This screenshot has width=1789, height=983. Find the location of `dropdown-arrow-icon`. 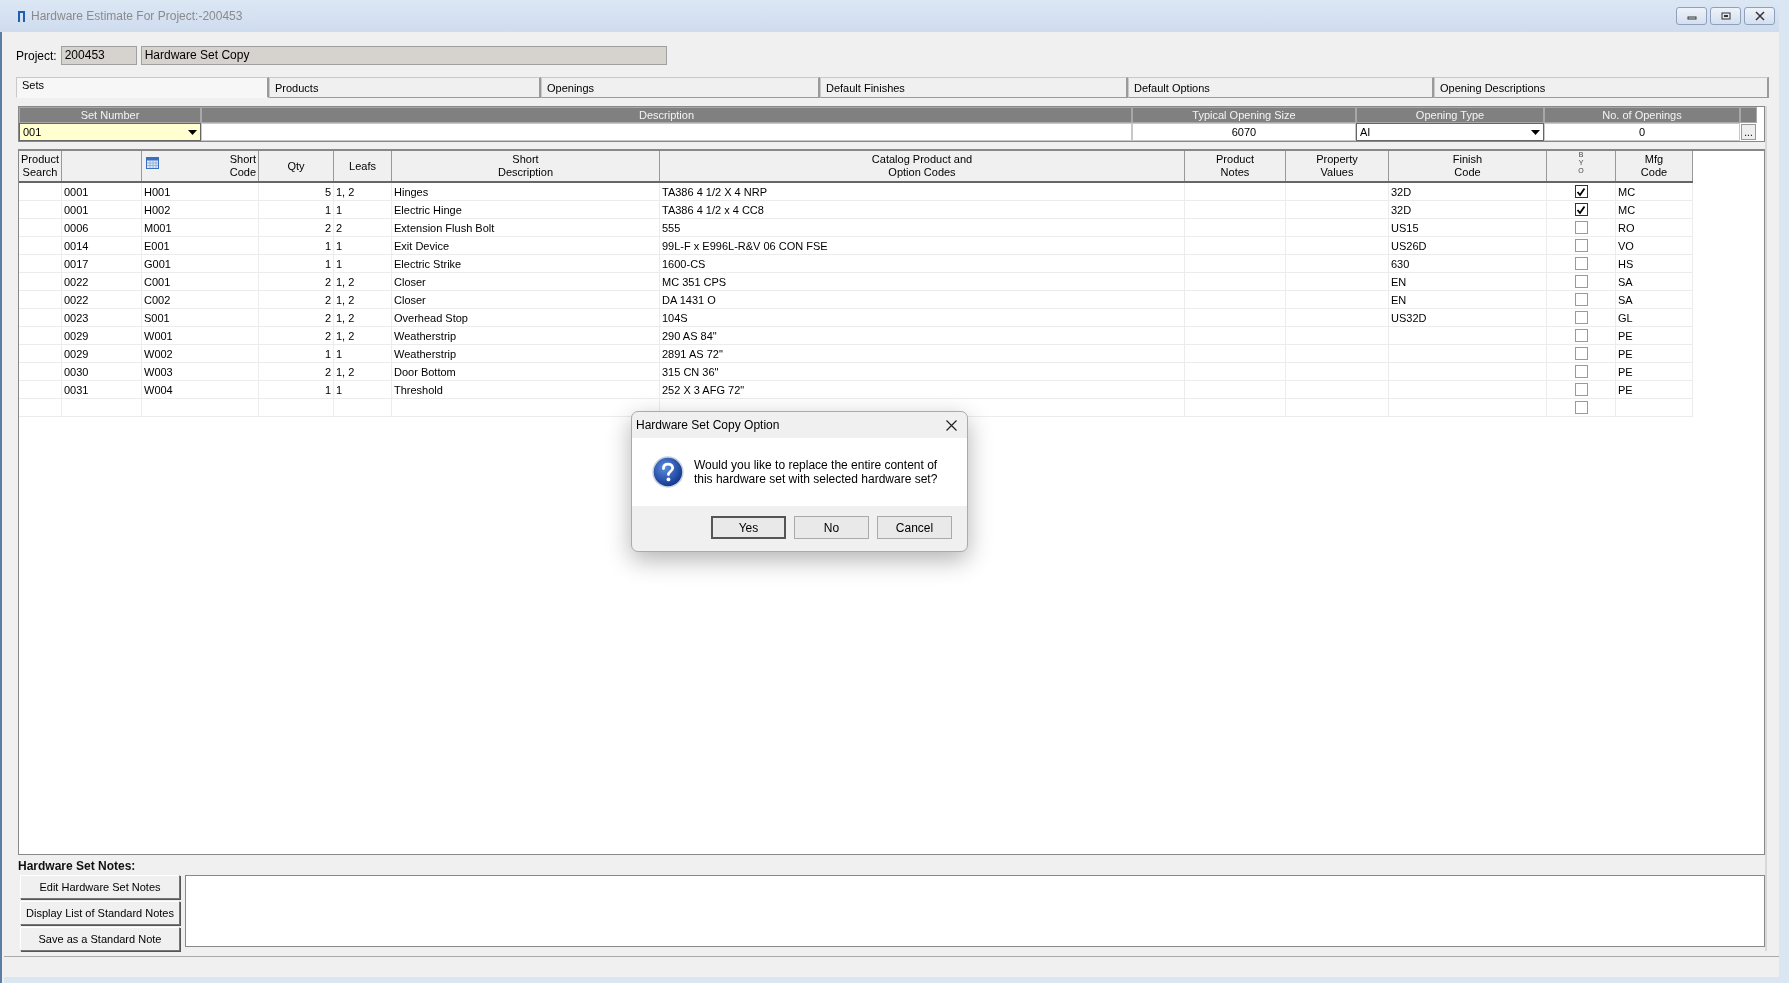

dropdown-arrow-icon is located at coordinates (1535, 132).